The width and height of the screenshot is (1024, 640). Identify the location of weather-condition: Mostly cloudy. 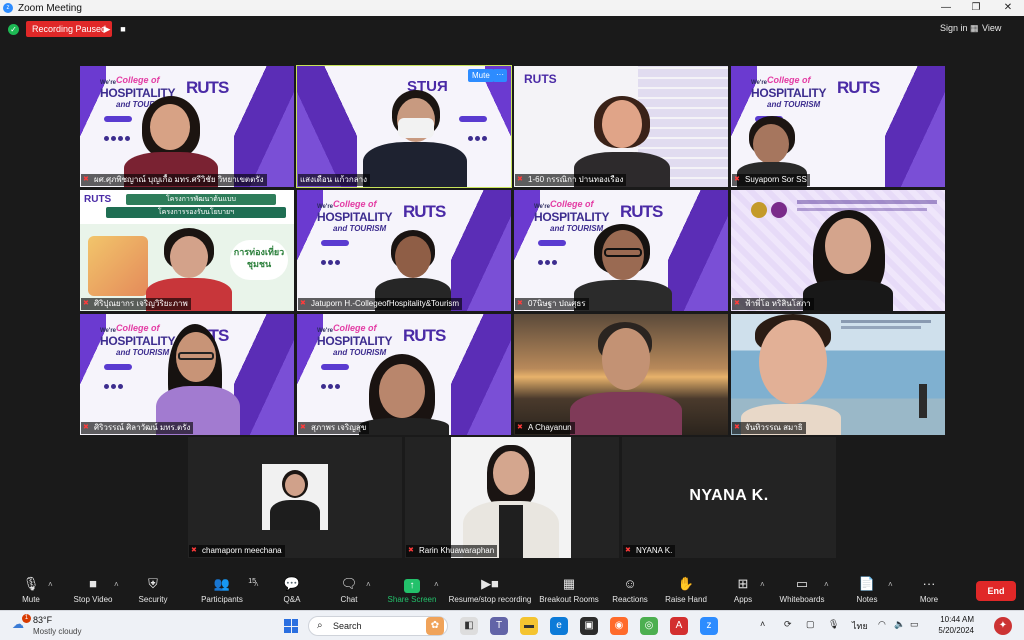
(57, 631).